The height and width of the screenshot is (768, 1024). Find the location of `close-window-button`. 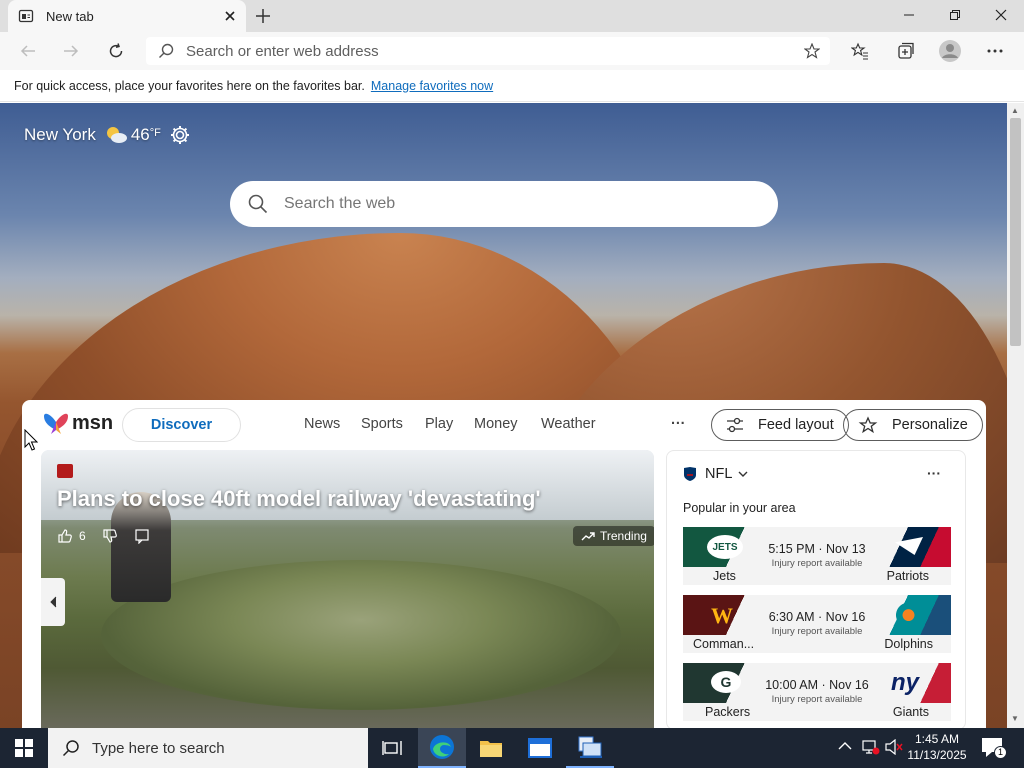

close-window-button is located at coordinates (1001, 15).